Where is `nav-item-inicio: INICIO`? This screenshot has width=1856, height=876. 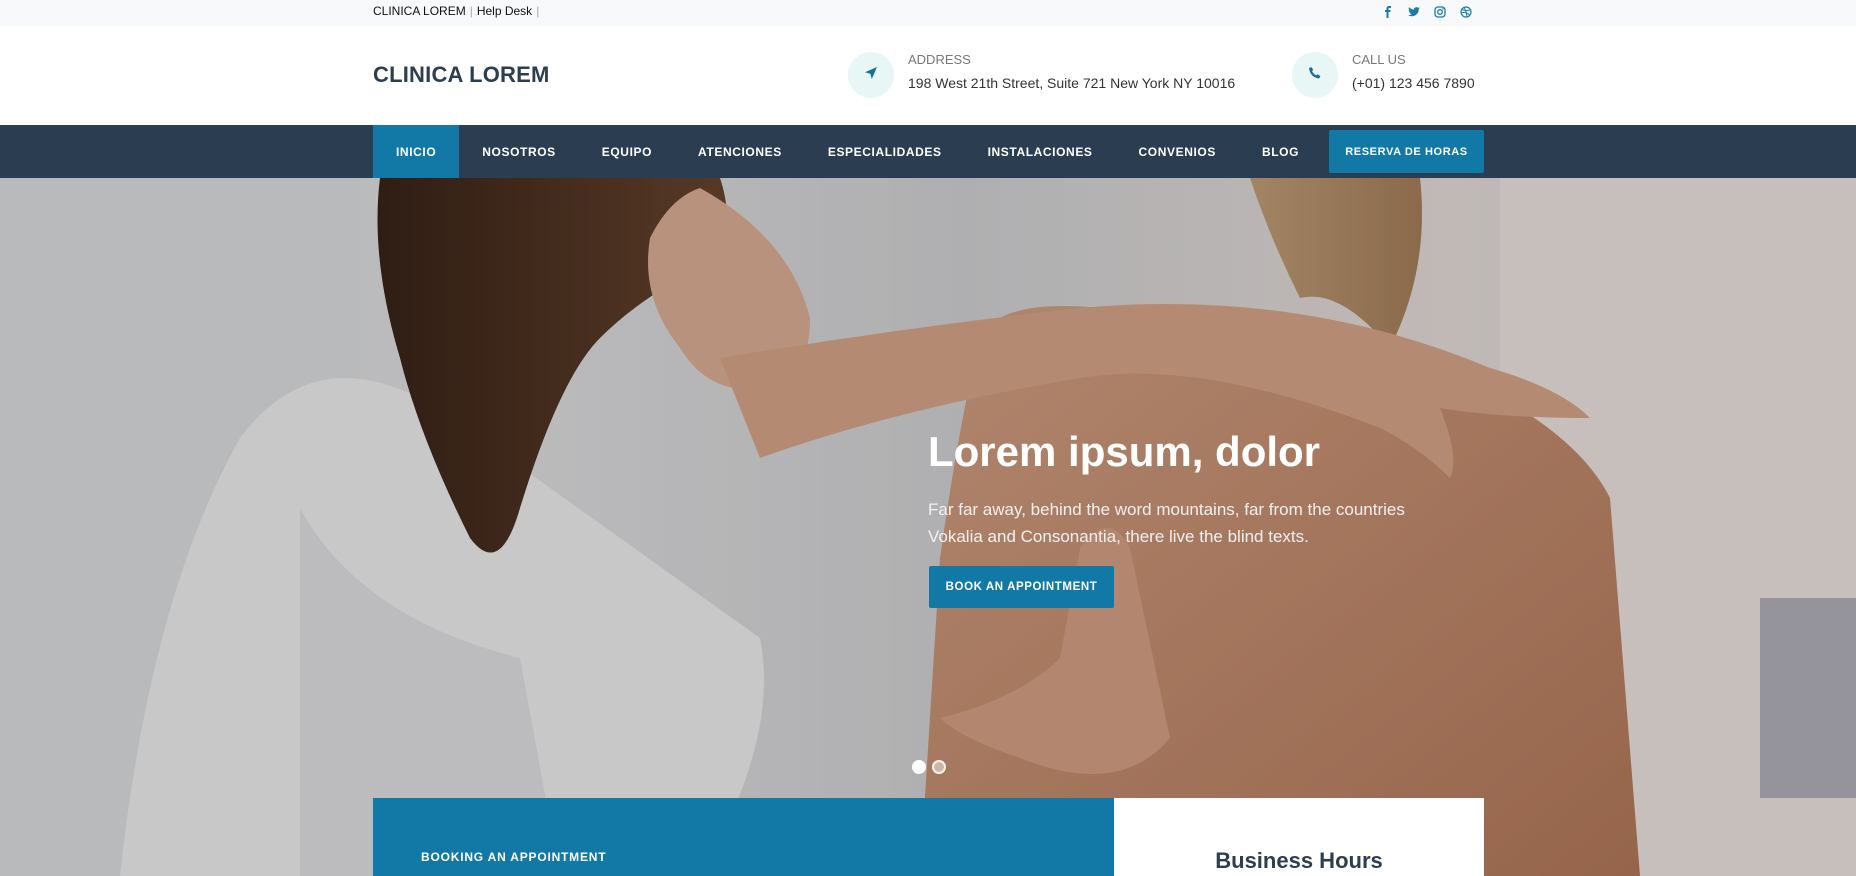
nav-item-inicio: INICIO is located at coordinates (416, 151).